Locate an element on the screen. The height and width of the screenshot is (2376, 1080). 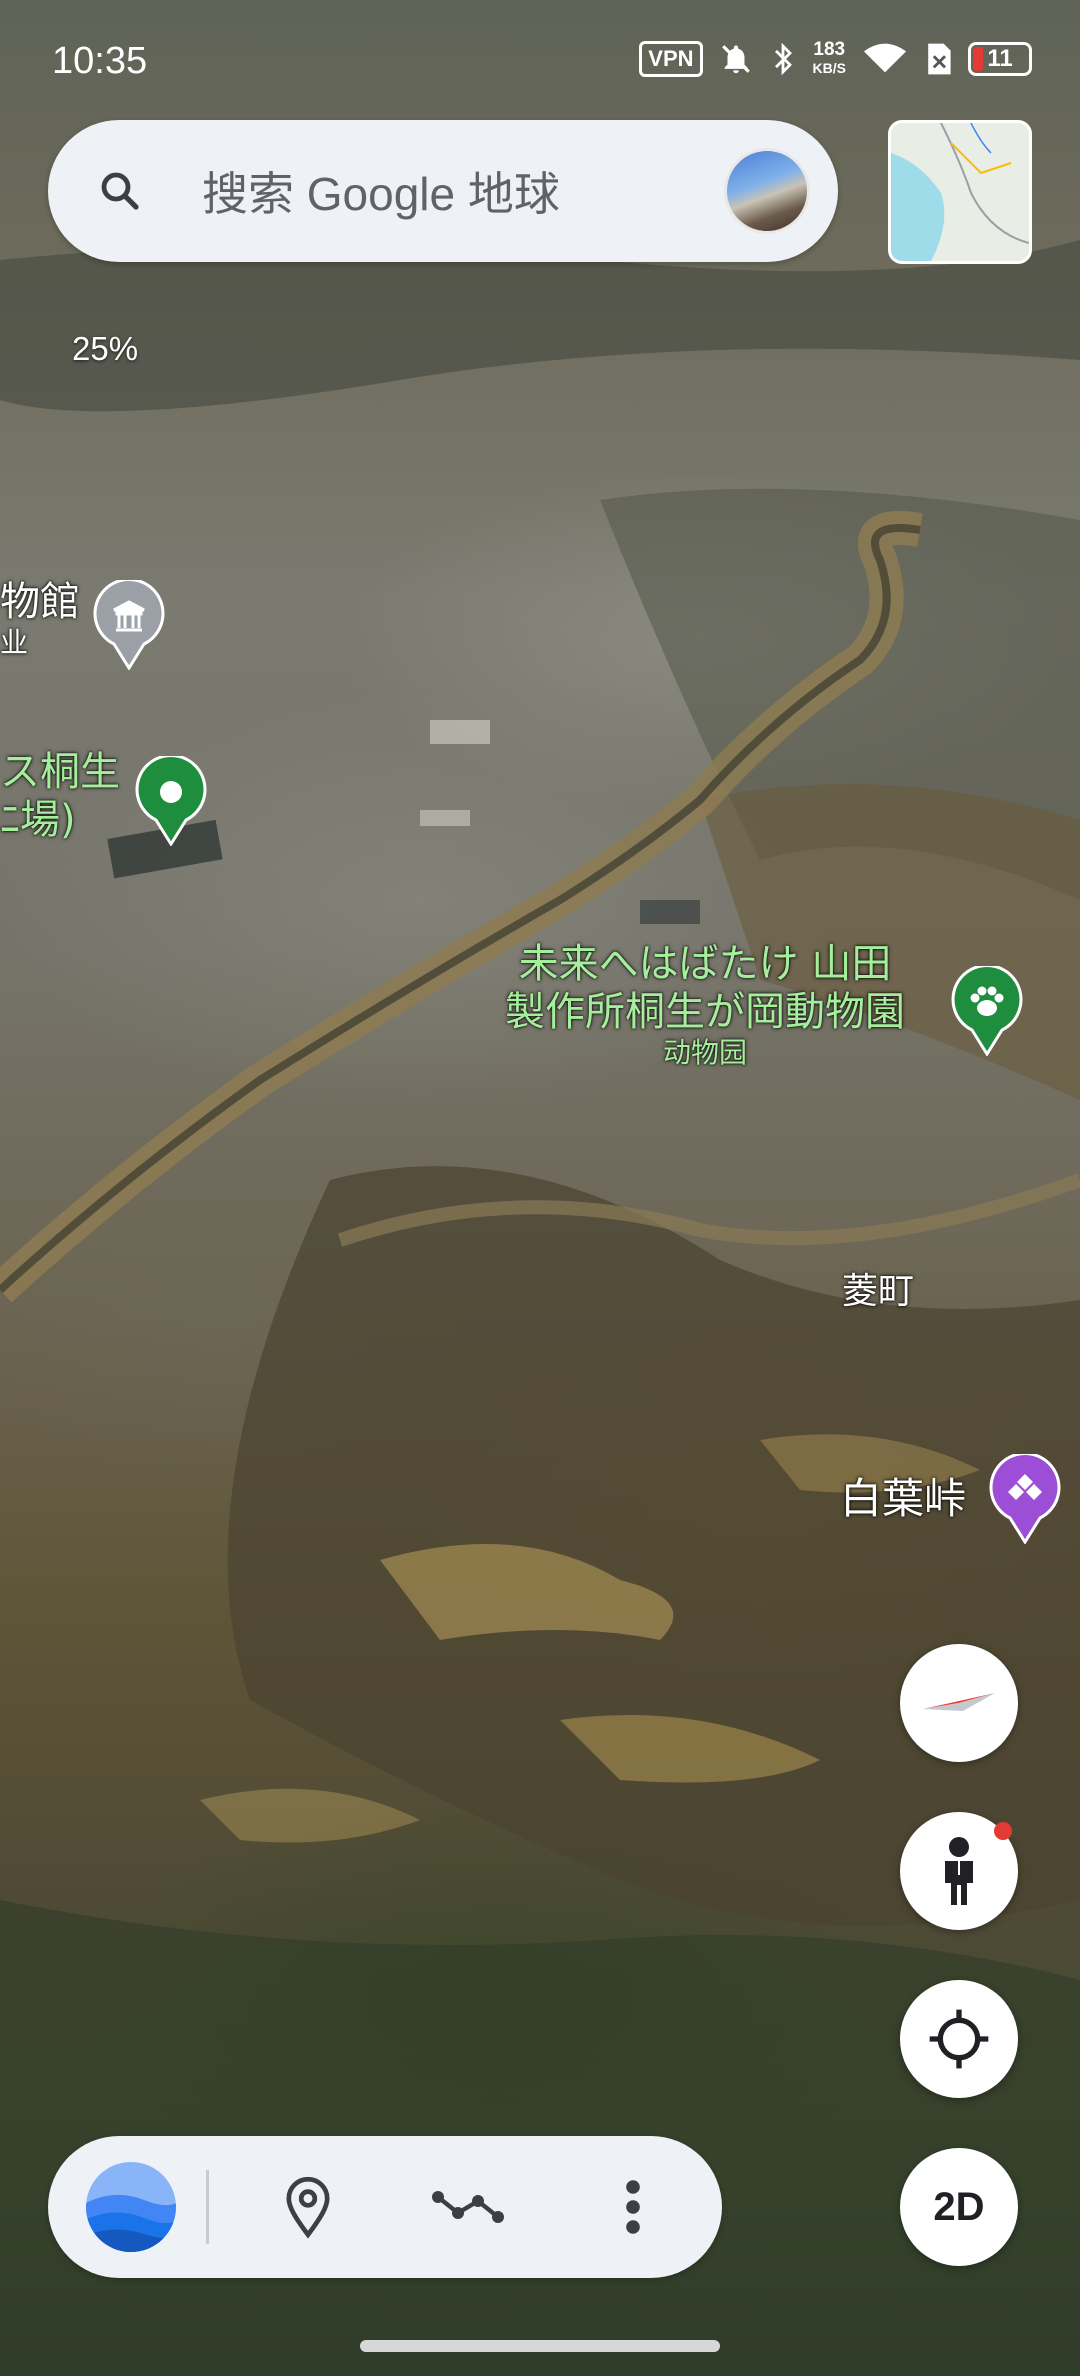
minimap-thumbnail is located at coordinates (960, 192).